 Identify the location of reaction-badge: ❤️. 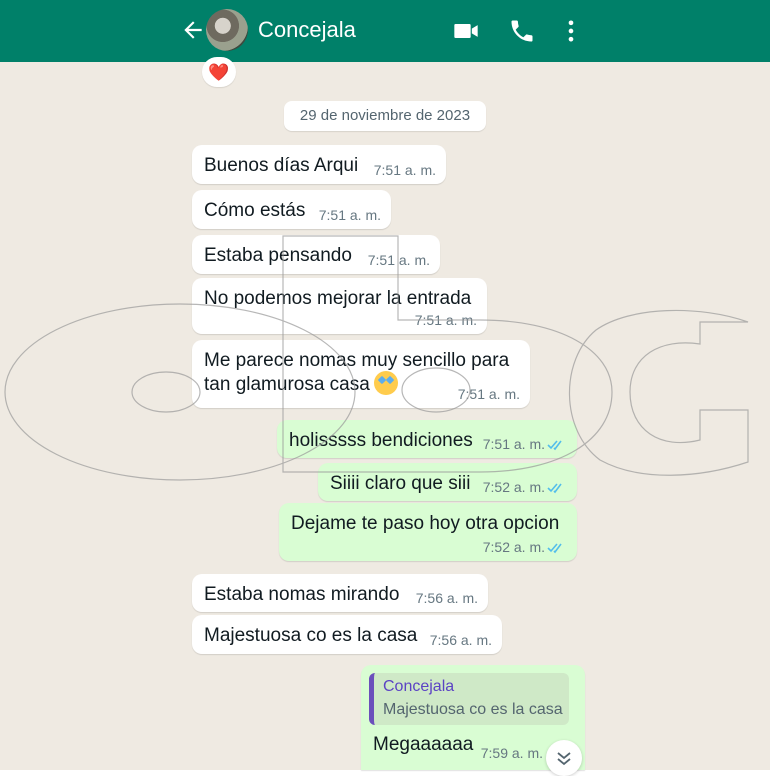
(219, 72).